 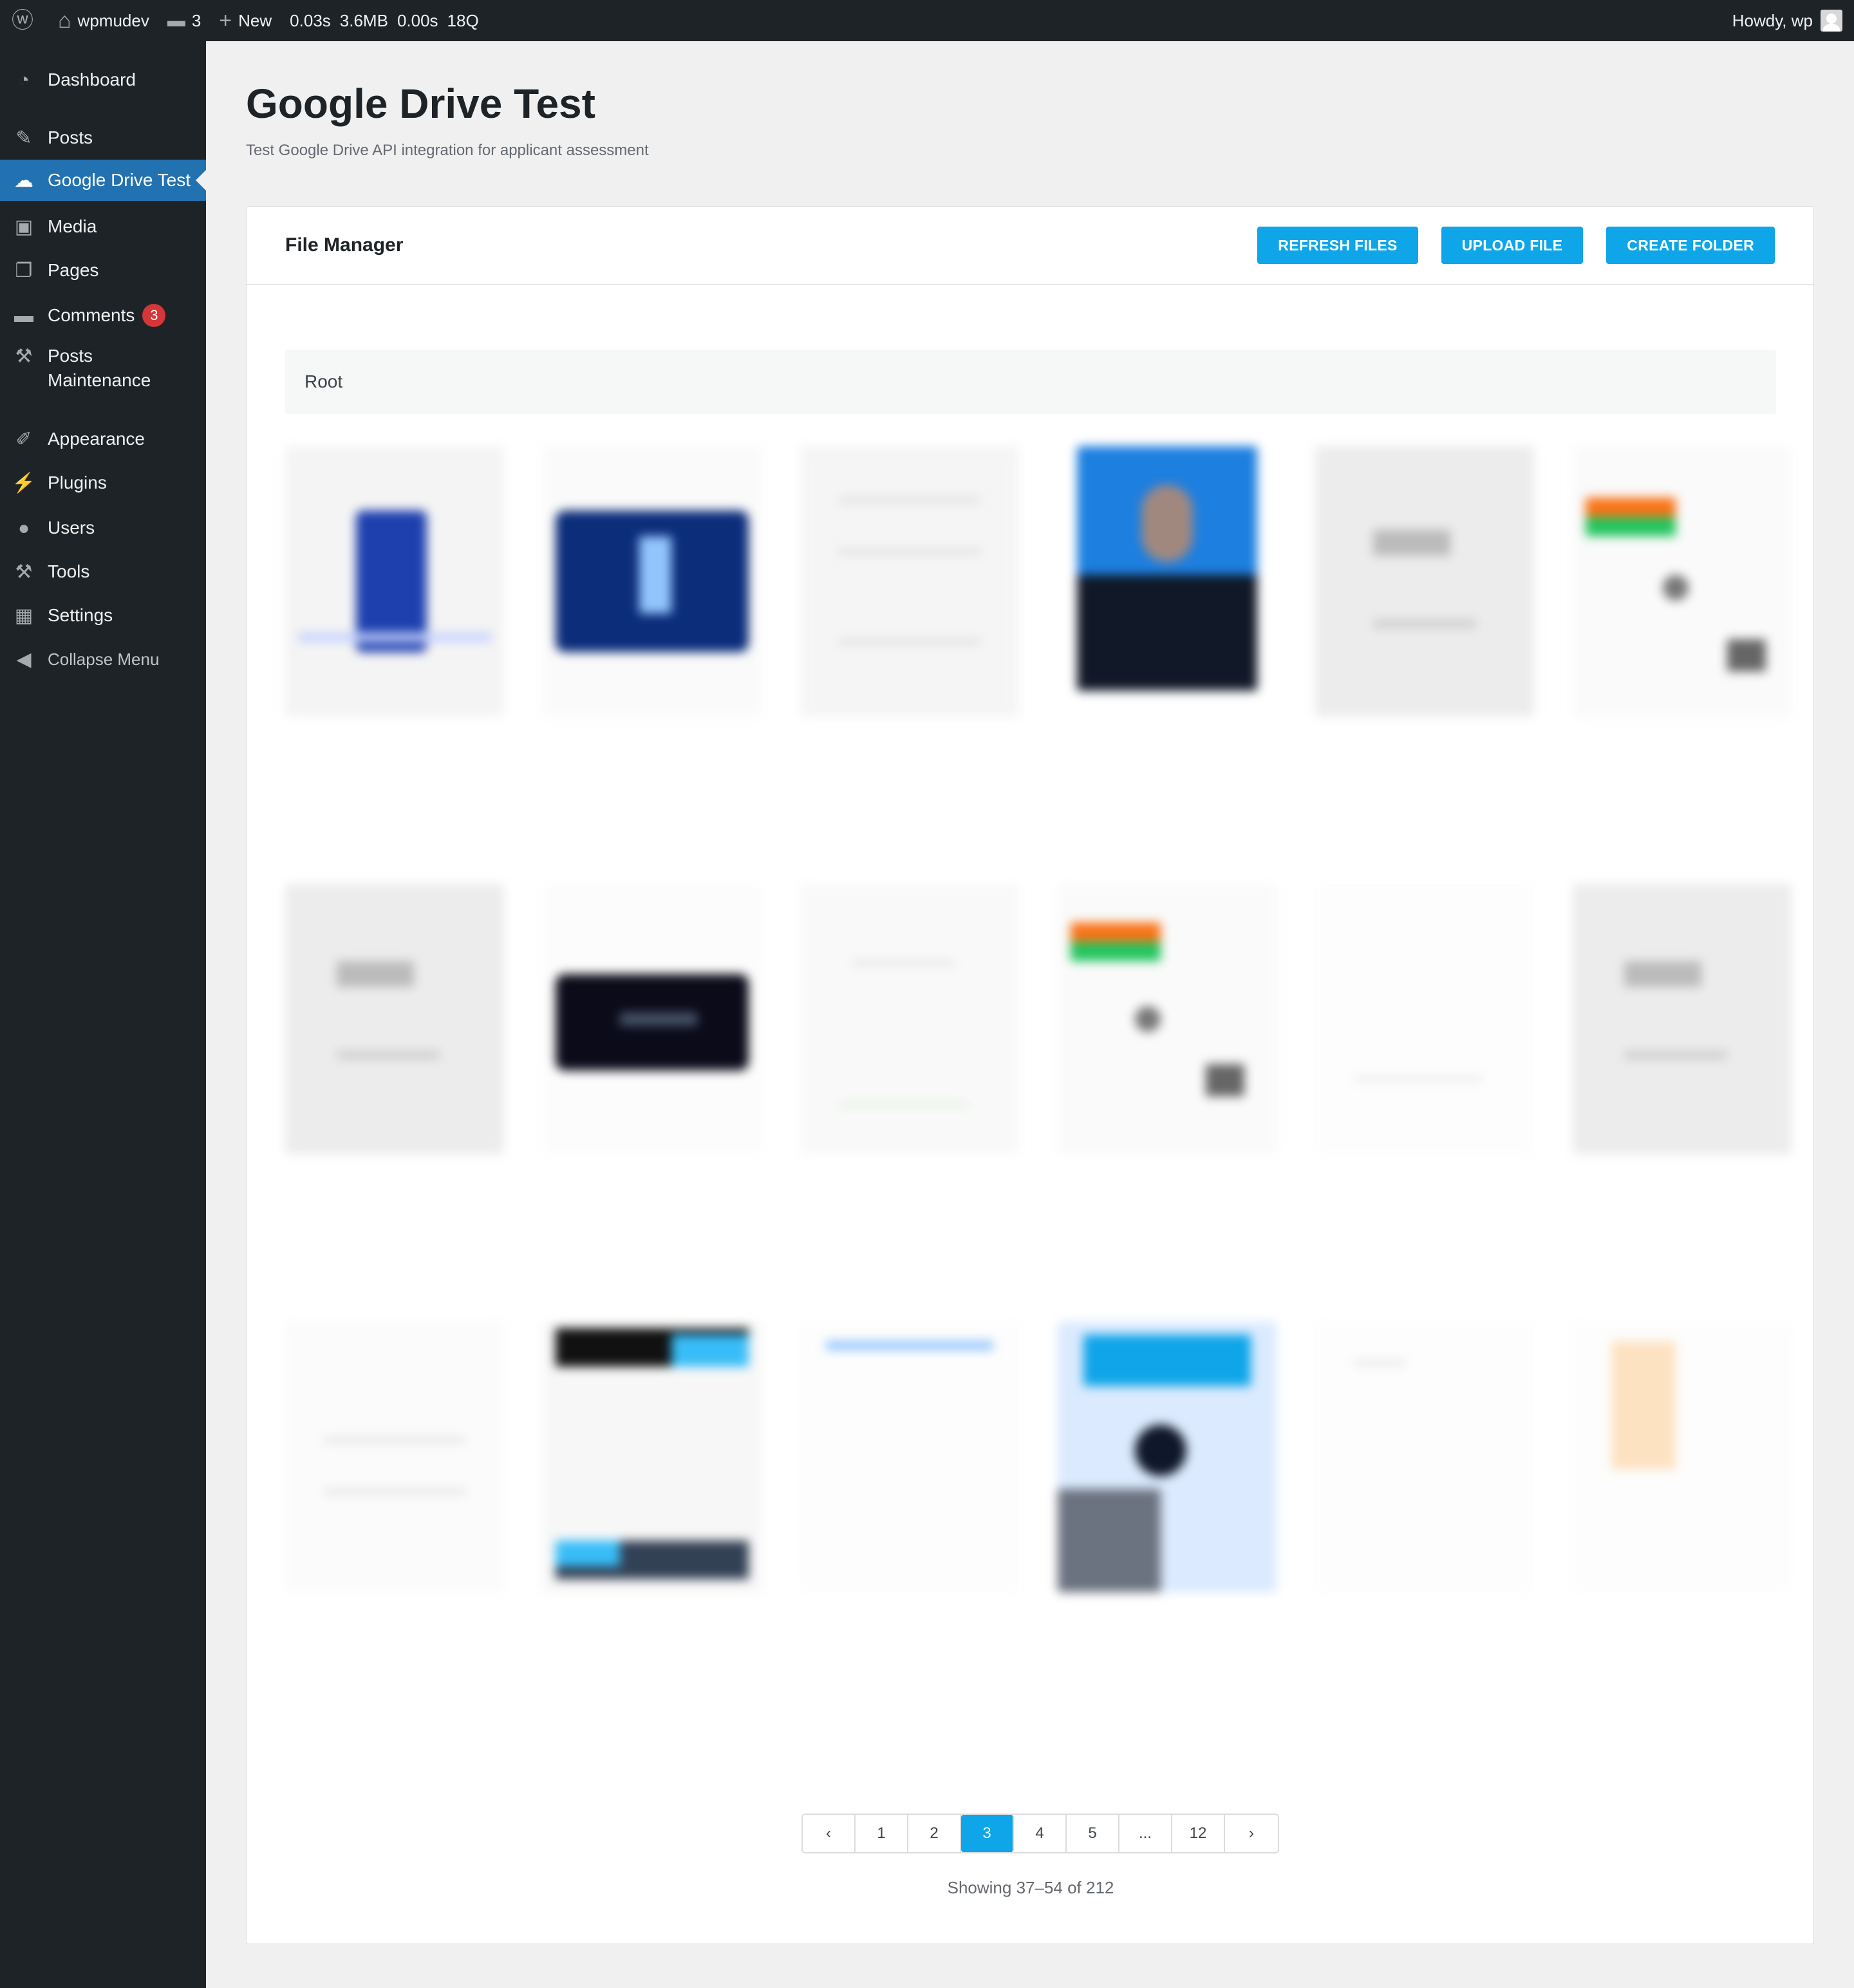 I want to click on file-manager-actions: REFRESH FILES UPLOAD FILE CREATE FOLDER, so click(x=1504, y=245).